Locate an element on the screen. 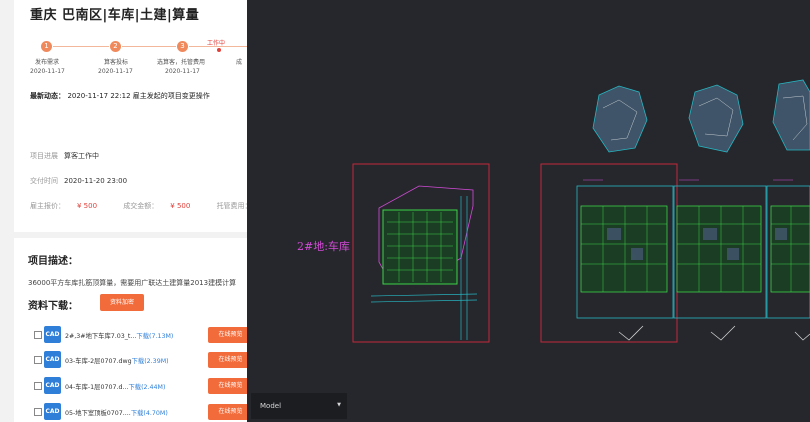 This screenshot has height=422, width=810. file-row: CAD 05-地下室顶板0707....下载(4.70M) 在线预览 is located at coordinates (140, 412).